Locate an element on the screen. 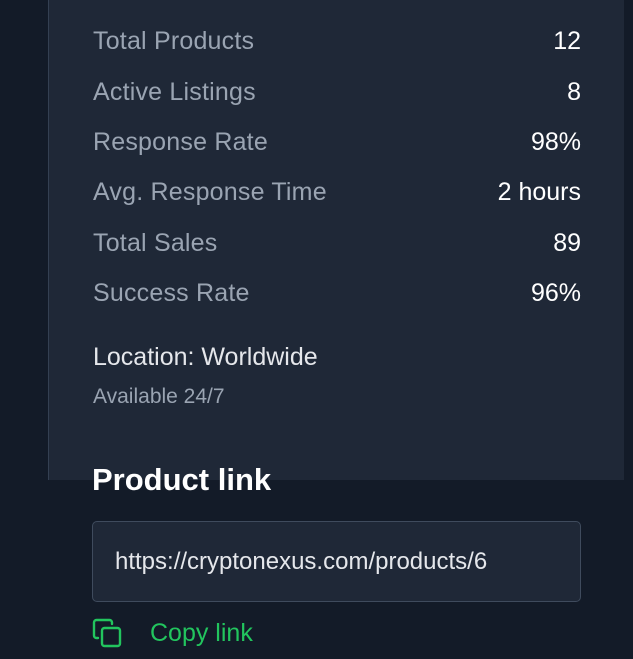 The width and height of the screenshot is (633, 659). copy-link-label: Copy link is located at coordinates (201, 632).